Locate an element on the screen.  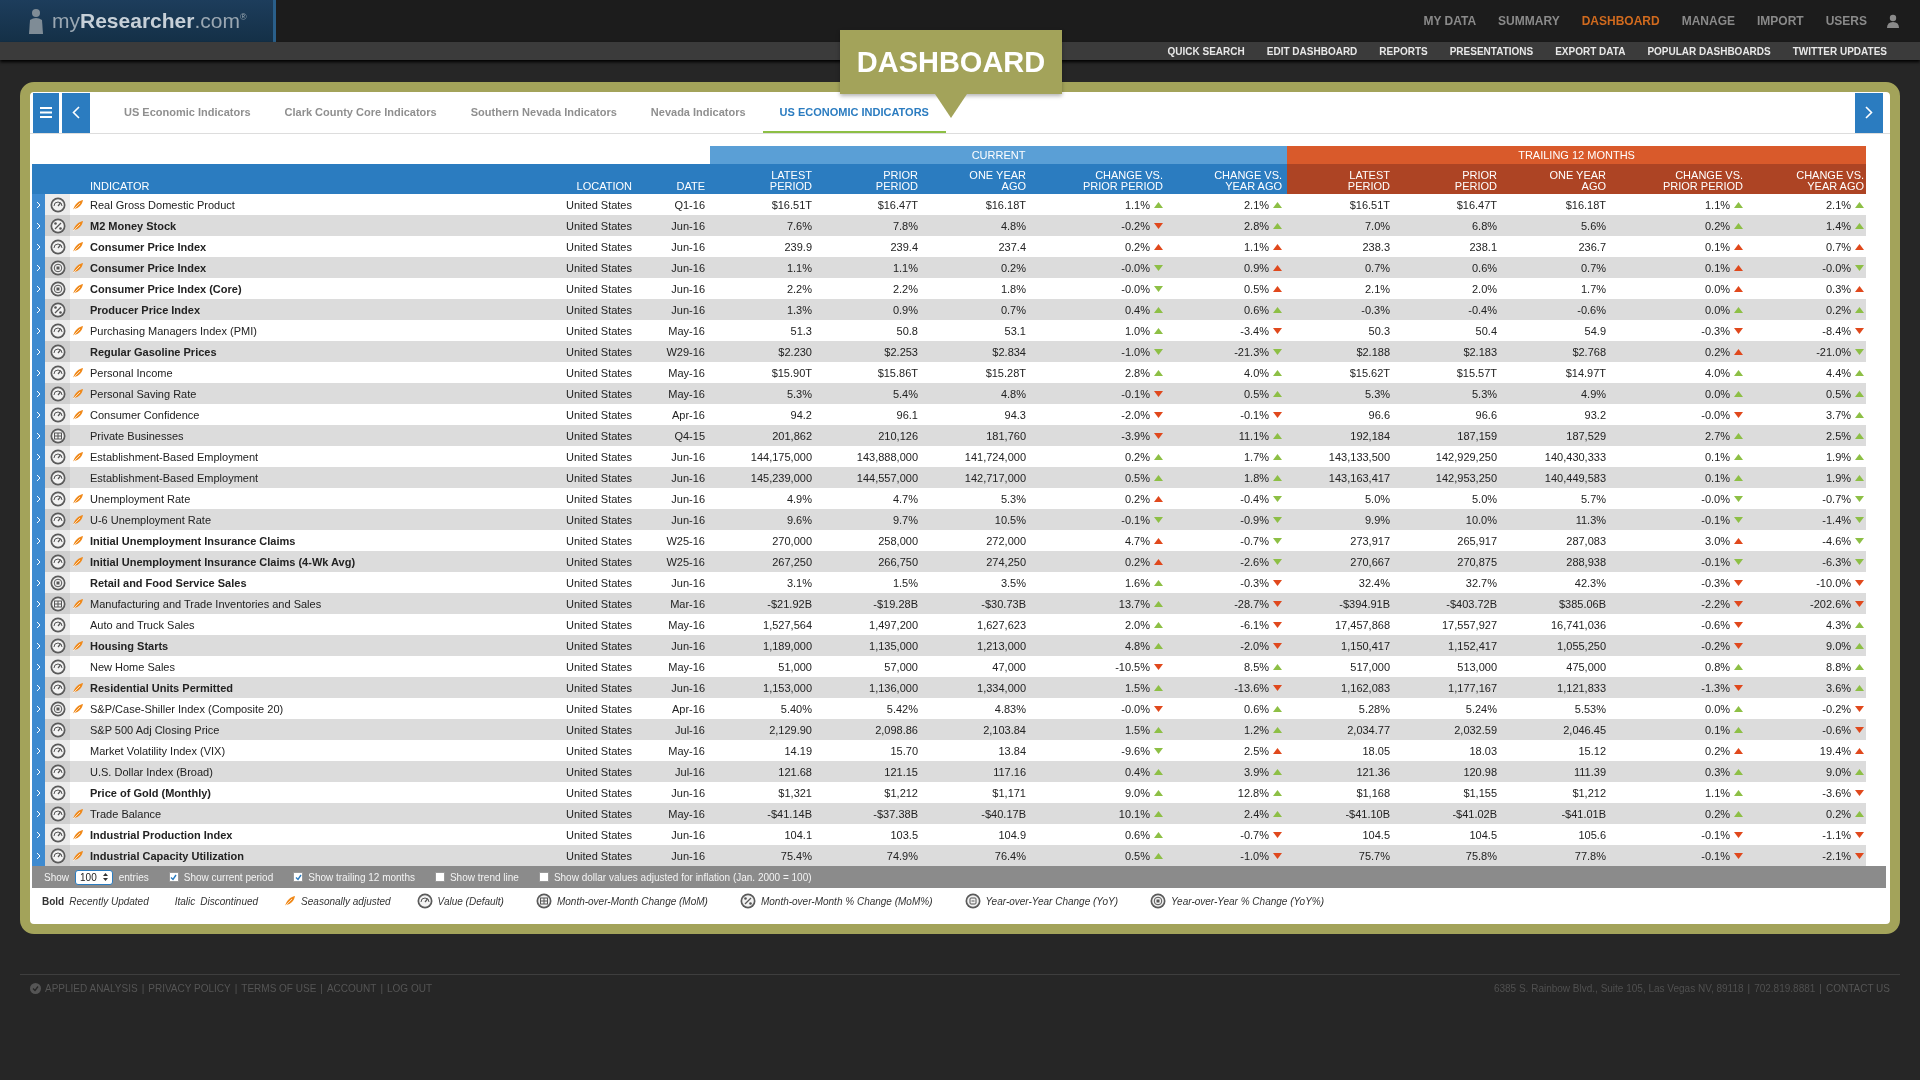
table-cell: 1.5% is located at coordinates (905, 582).